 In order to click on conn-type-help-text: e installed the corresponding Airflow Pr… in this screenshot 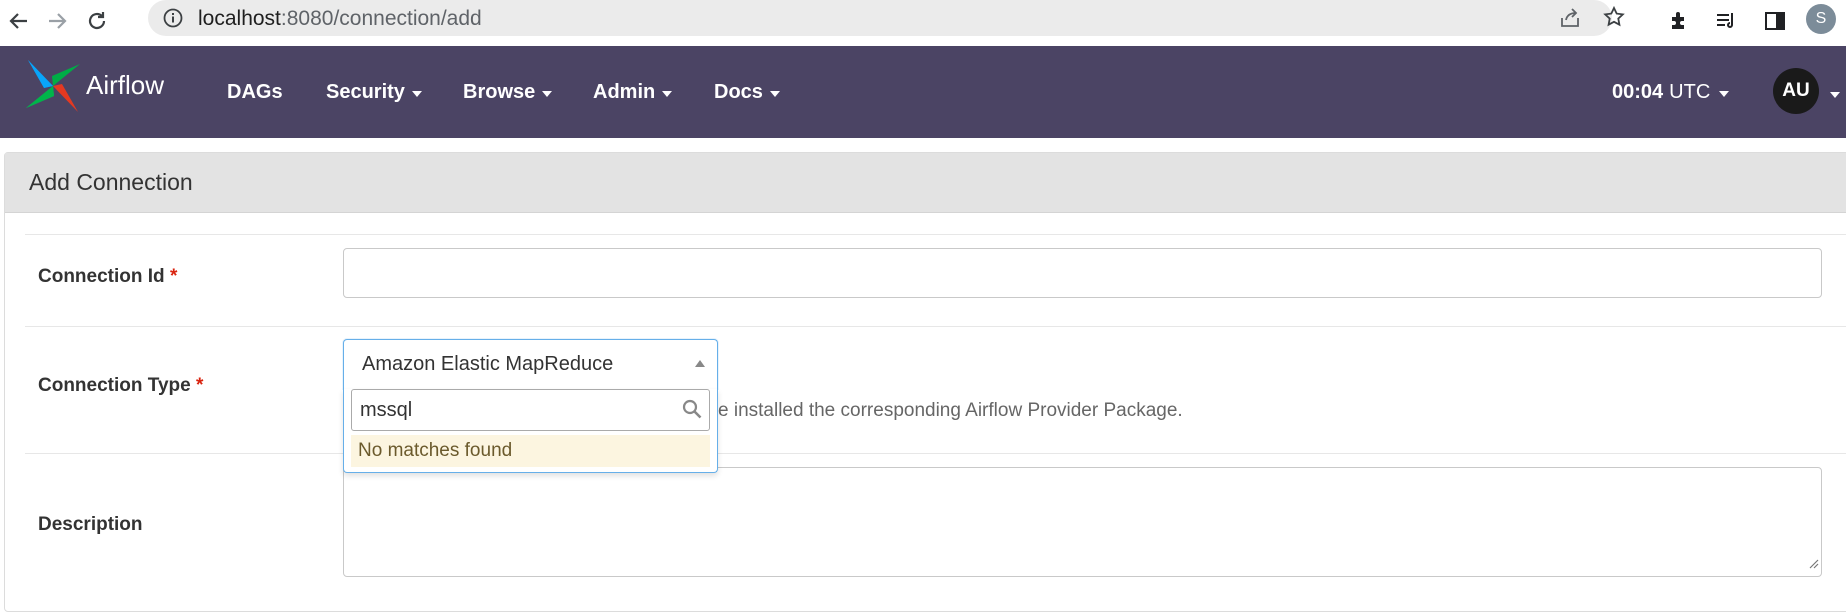, I will do `click(950, 410)`.